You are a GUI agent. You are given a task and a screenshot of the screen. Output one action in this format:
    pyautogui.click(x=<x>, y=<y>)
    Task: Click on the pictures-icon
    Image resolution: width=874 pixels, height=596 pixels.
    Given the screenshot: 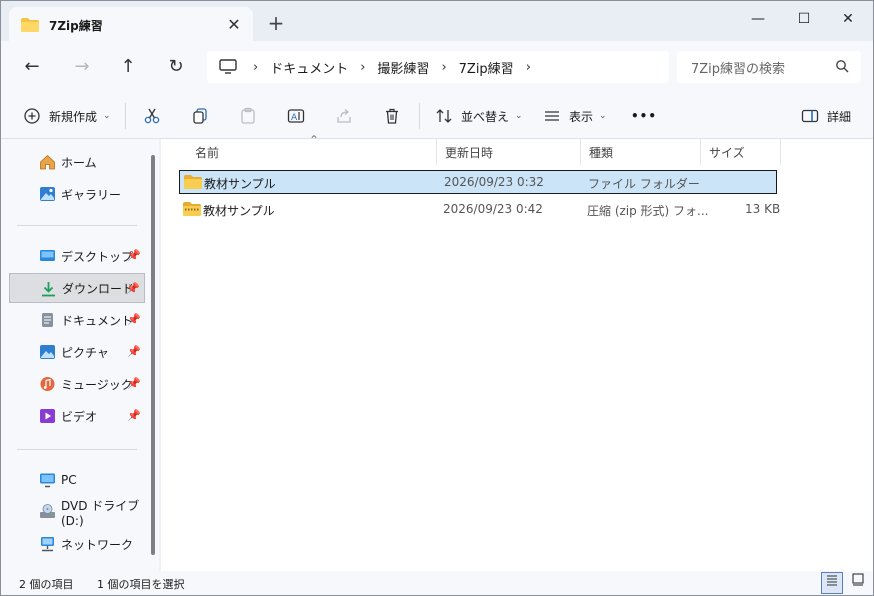 What is the action you would take?
    pyautogui.click(x=47, y=352)
    